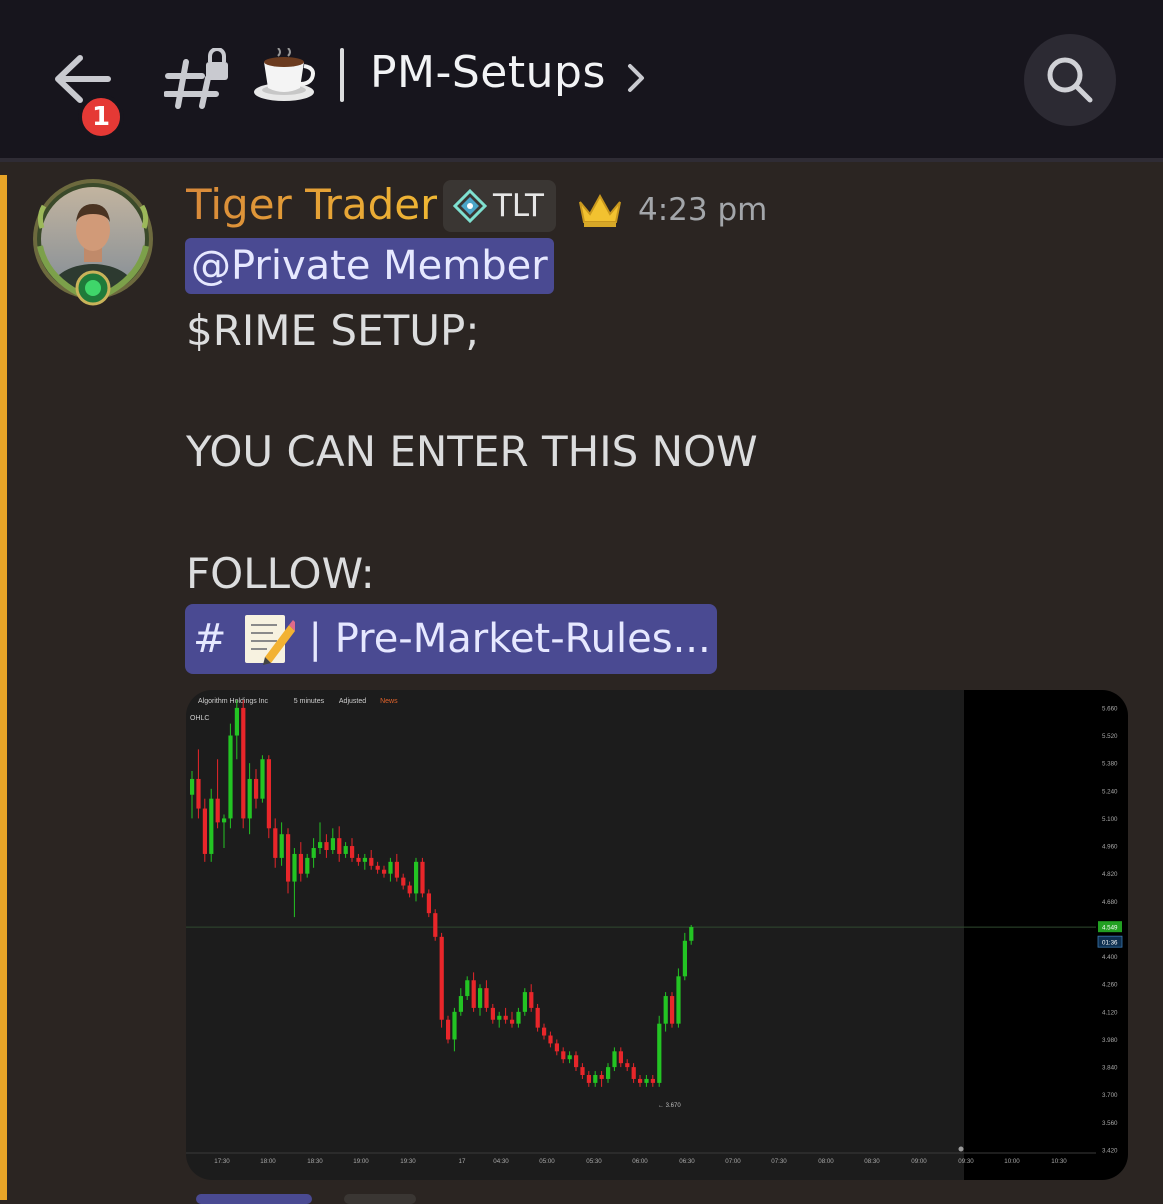  I want to click on y-tick-label: 5.240, so click(1110, 791).